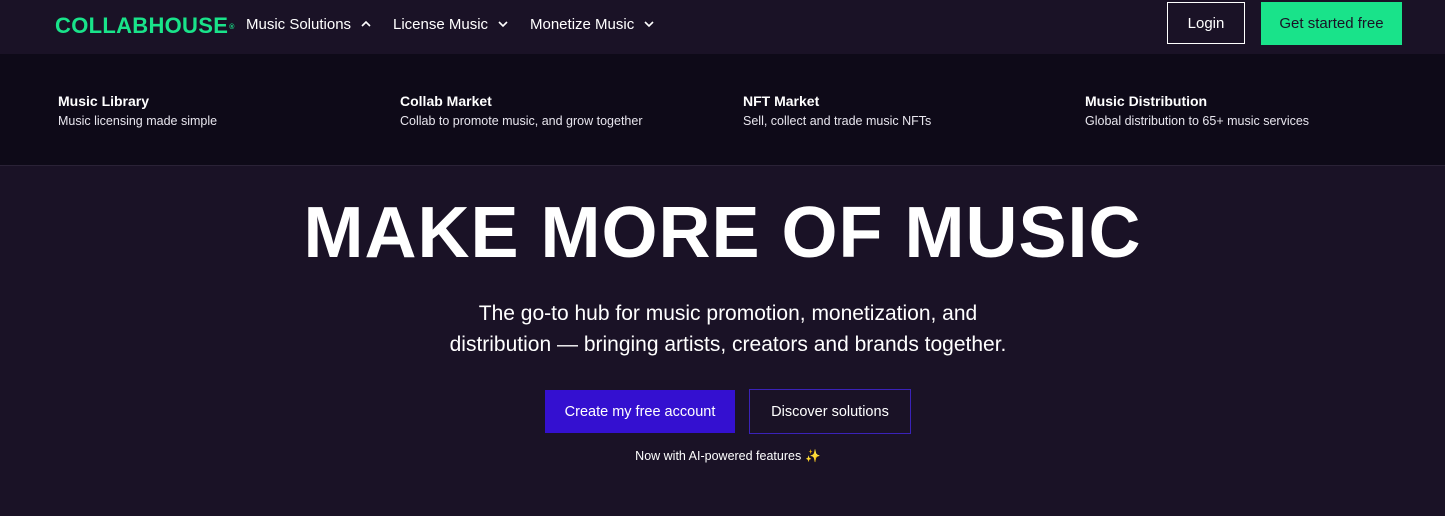 This screenshot has width=1445, height=516. I want to click on nav-license-music-label: License Music, so click(441, 24).